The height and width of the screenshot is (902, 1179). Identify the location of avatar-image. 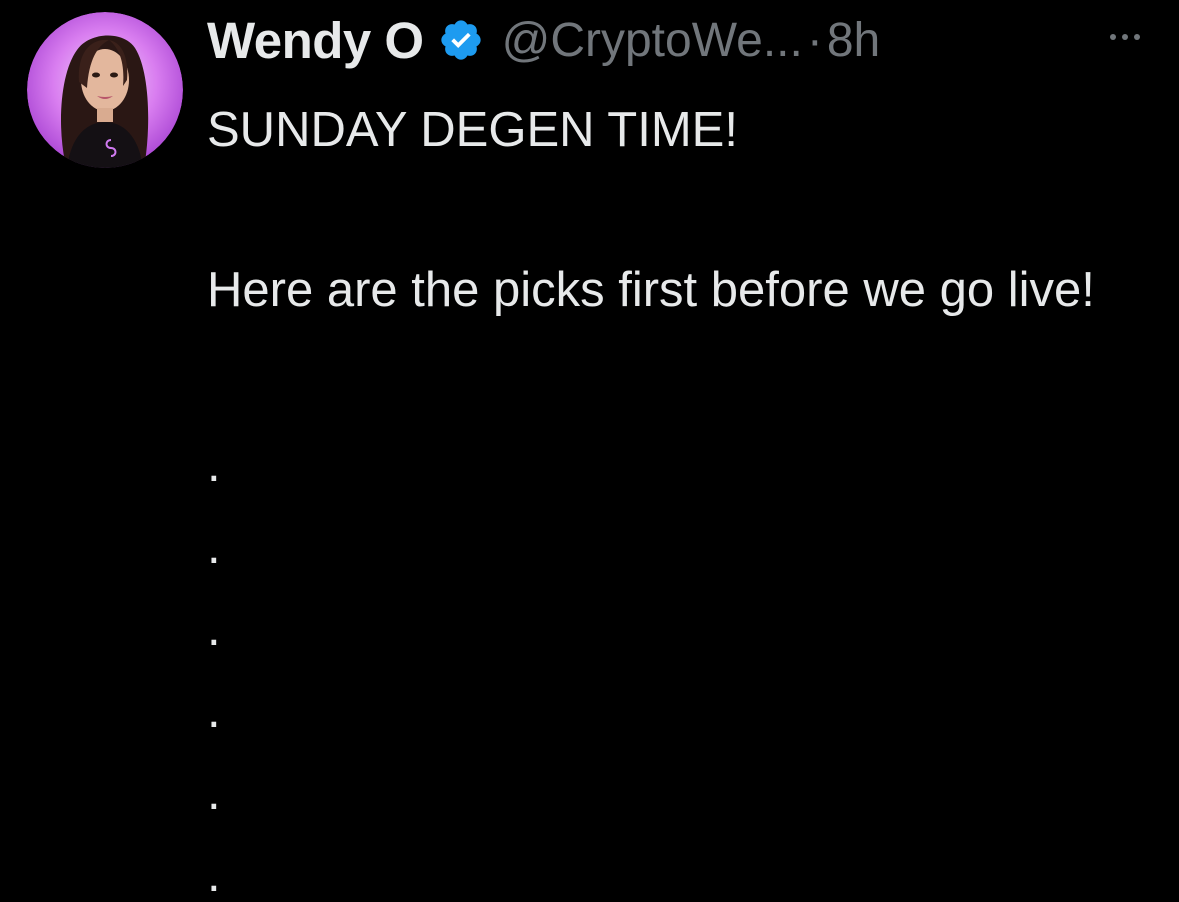
(105, 90).